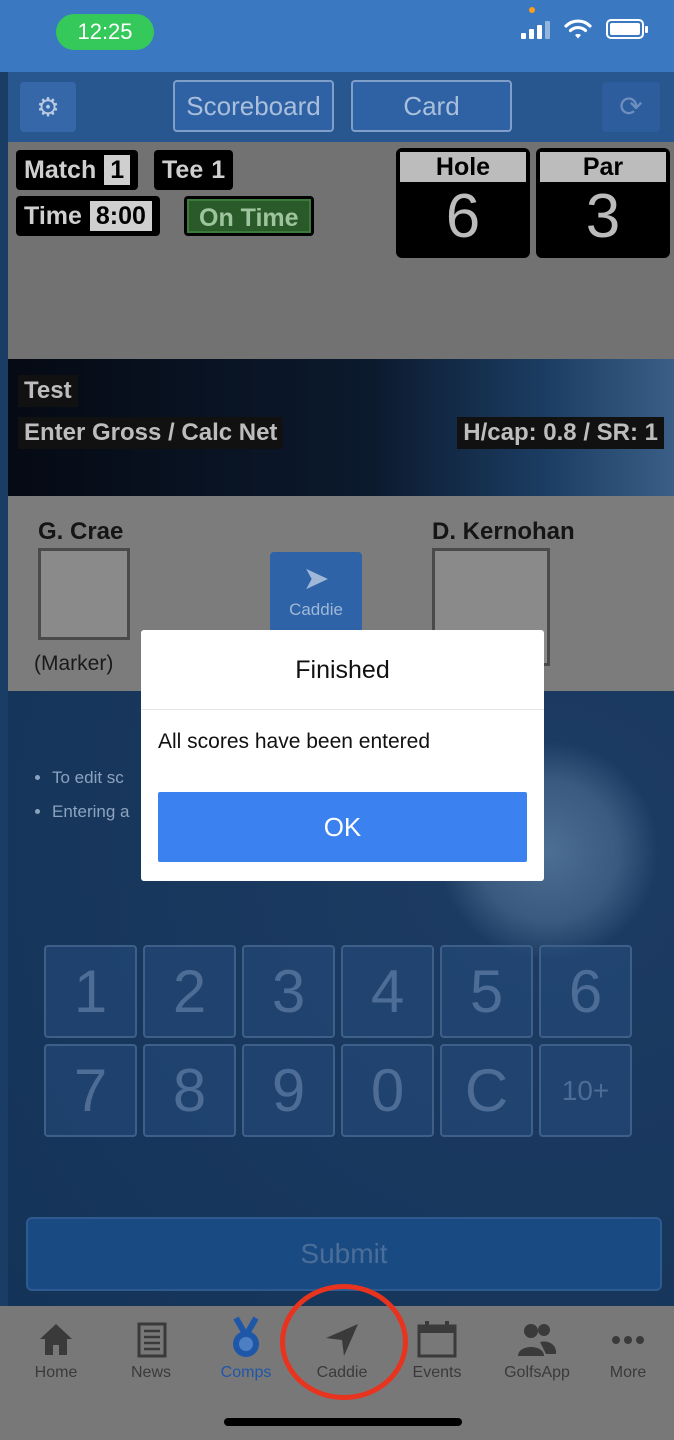 The image size is (674, 1440). I want to click on news-icon, so click(151, 1339).